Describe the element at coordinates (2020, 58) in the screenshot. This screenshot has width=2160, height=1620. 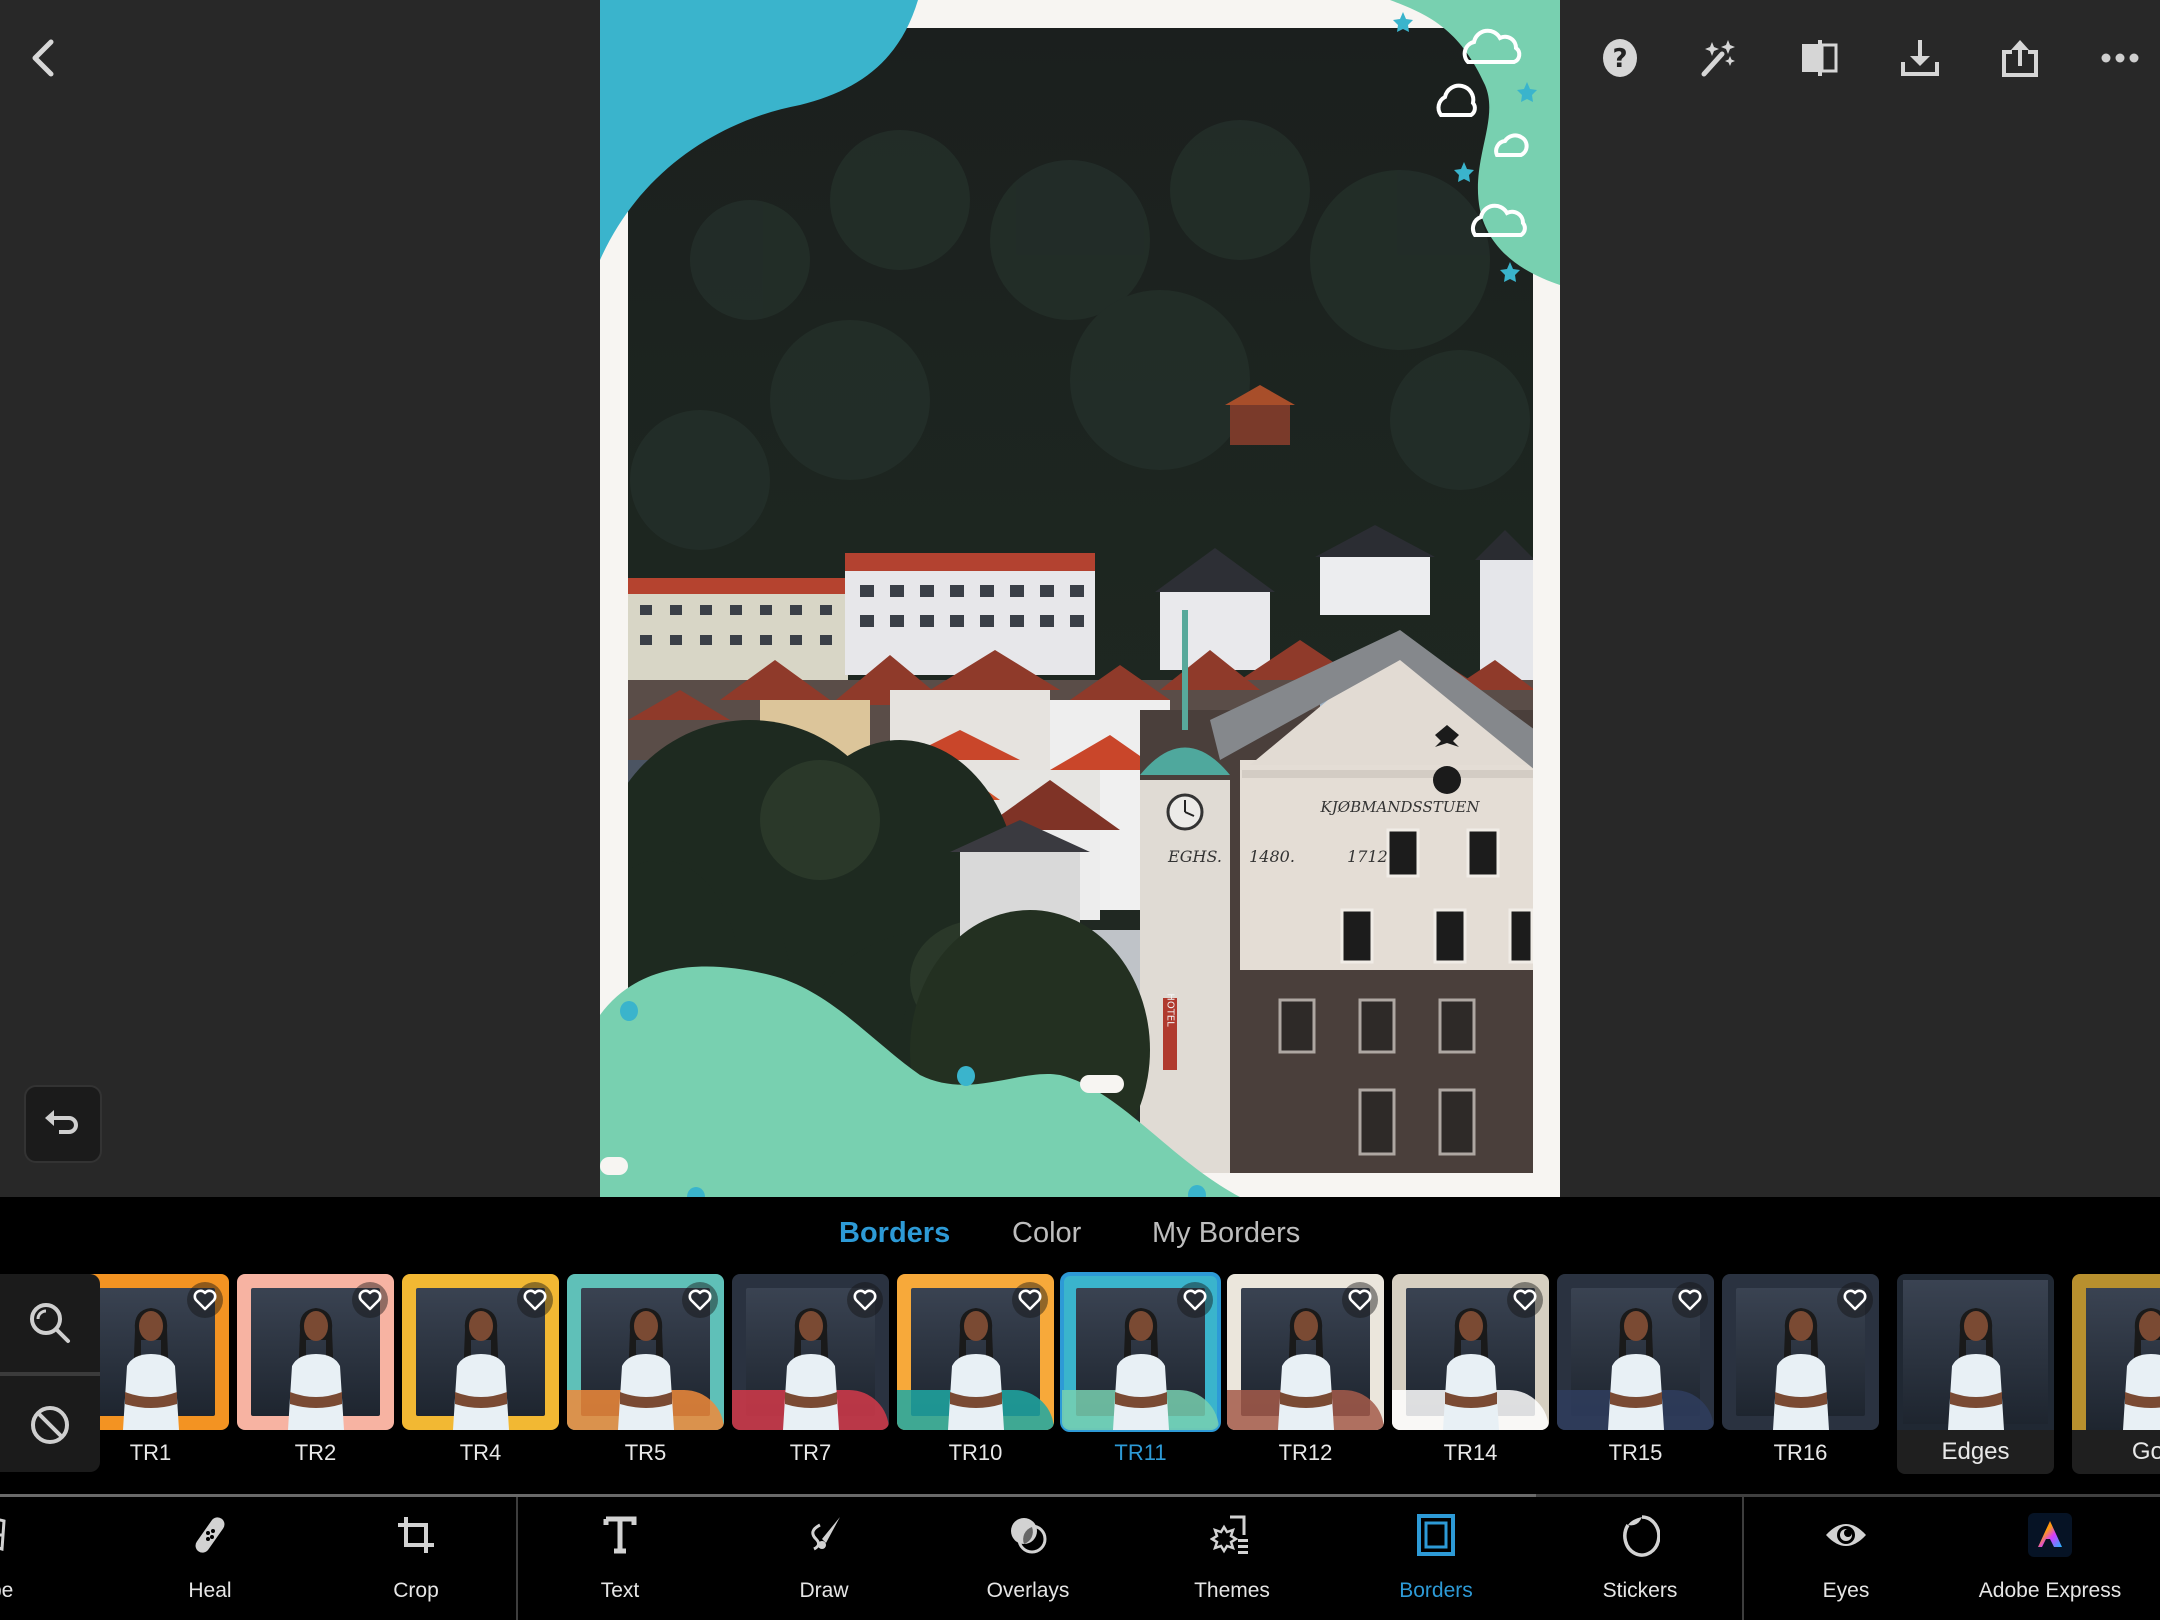
I see `share-button` at that location.